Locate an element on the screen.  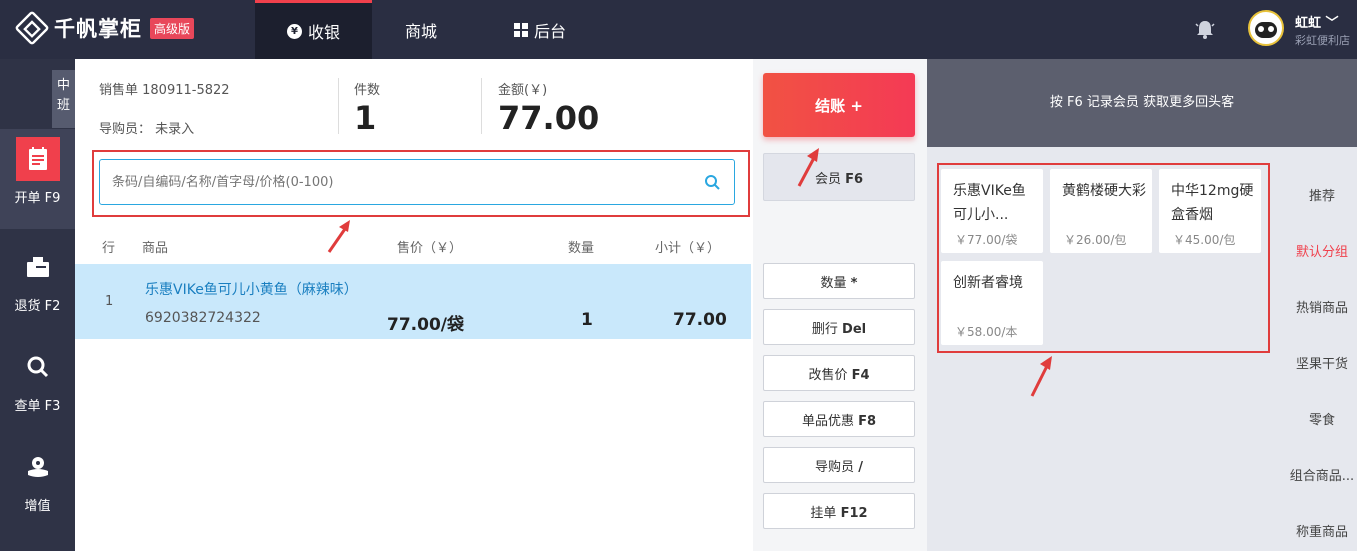
row-subtotal: 77.00 is located at coordinates (700, 320).